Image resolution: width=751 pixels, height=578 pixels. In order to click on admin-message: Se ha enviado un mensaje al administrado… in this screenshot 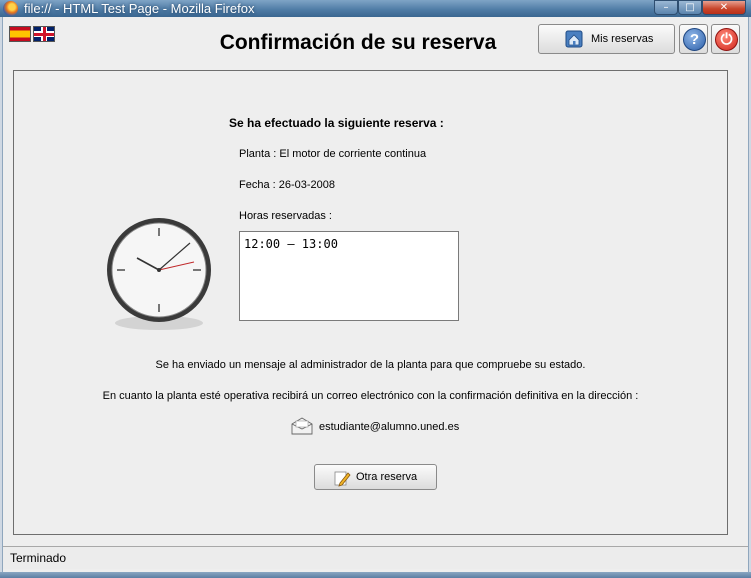, I will do `click(370, 365)`.